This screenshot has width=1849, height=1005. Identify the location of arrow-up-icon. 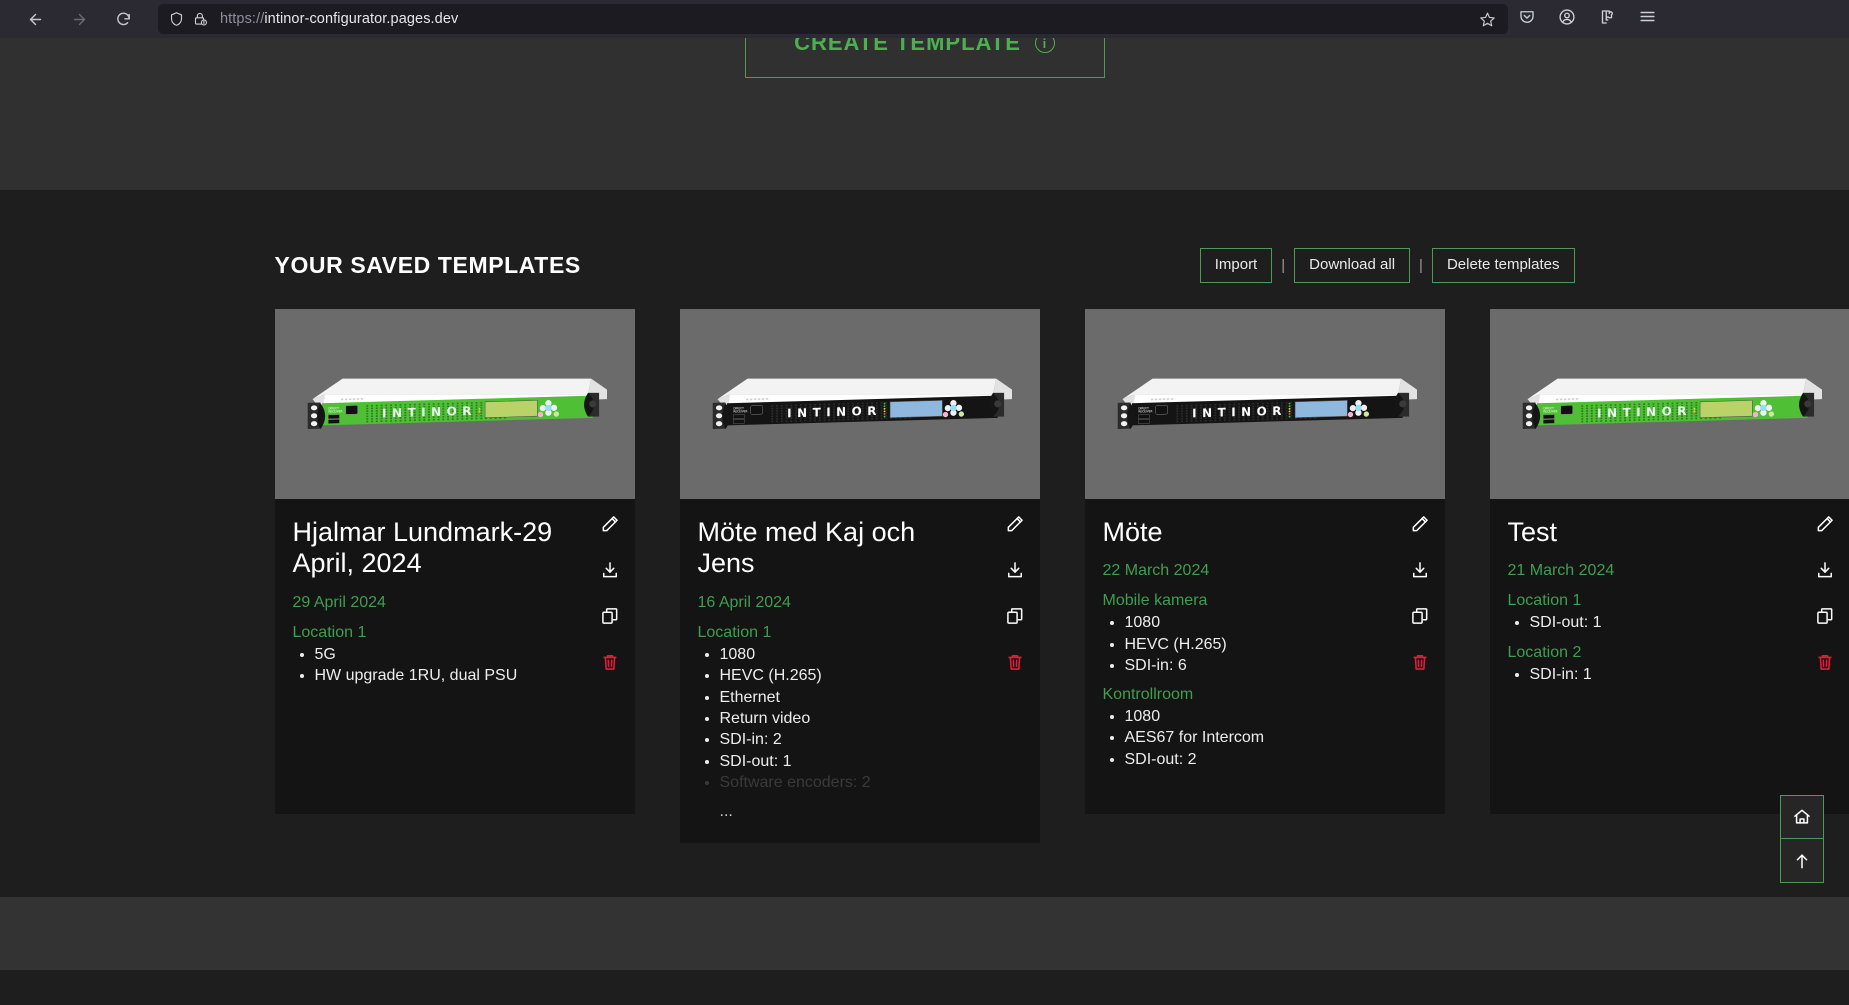
(1802, 860).